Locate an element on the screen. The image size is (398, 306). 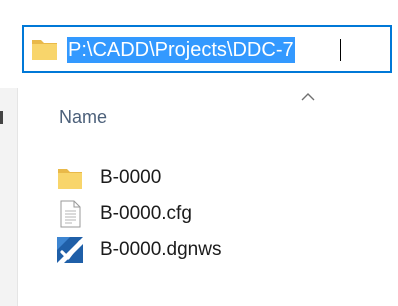
file-name: B-0000.cfg is located at coordinates (146, 213).